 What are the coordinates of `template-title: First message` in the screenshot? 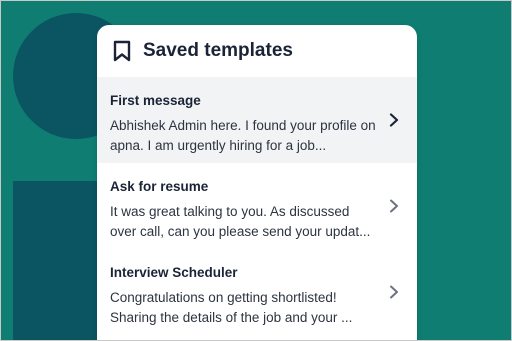 It's located at (155, 100).